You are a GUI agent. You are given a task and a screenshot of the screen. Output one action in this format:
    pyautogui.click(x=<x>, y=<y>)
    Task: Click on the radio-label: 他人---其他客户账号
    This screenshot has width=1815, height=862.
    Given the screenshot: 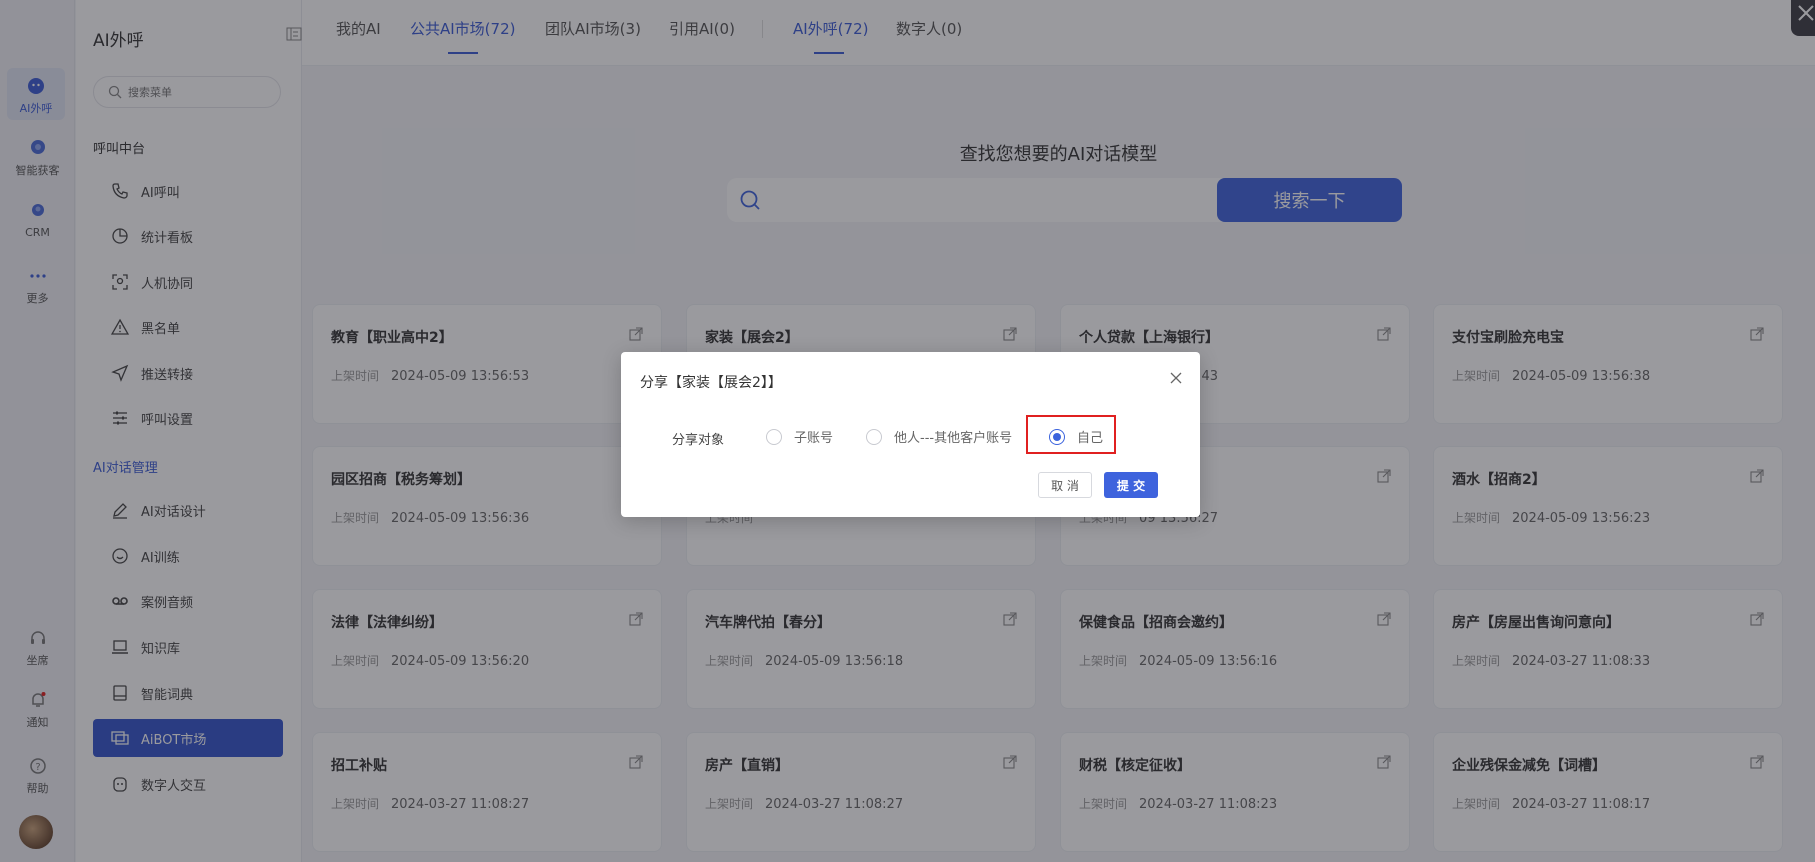 What is the action you would take?
    pyautogui.click(x=953, y=438)
    